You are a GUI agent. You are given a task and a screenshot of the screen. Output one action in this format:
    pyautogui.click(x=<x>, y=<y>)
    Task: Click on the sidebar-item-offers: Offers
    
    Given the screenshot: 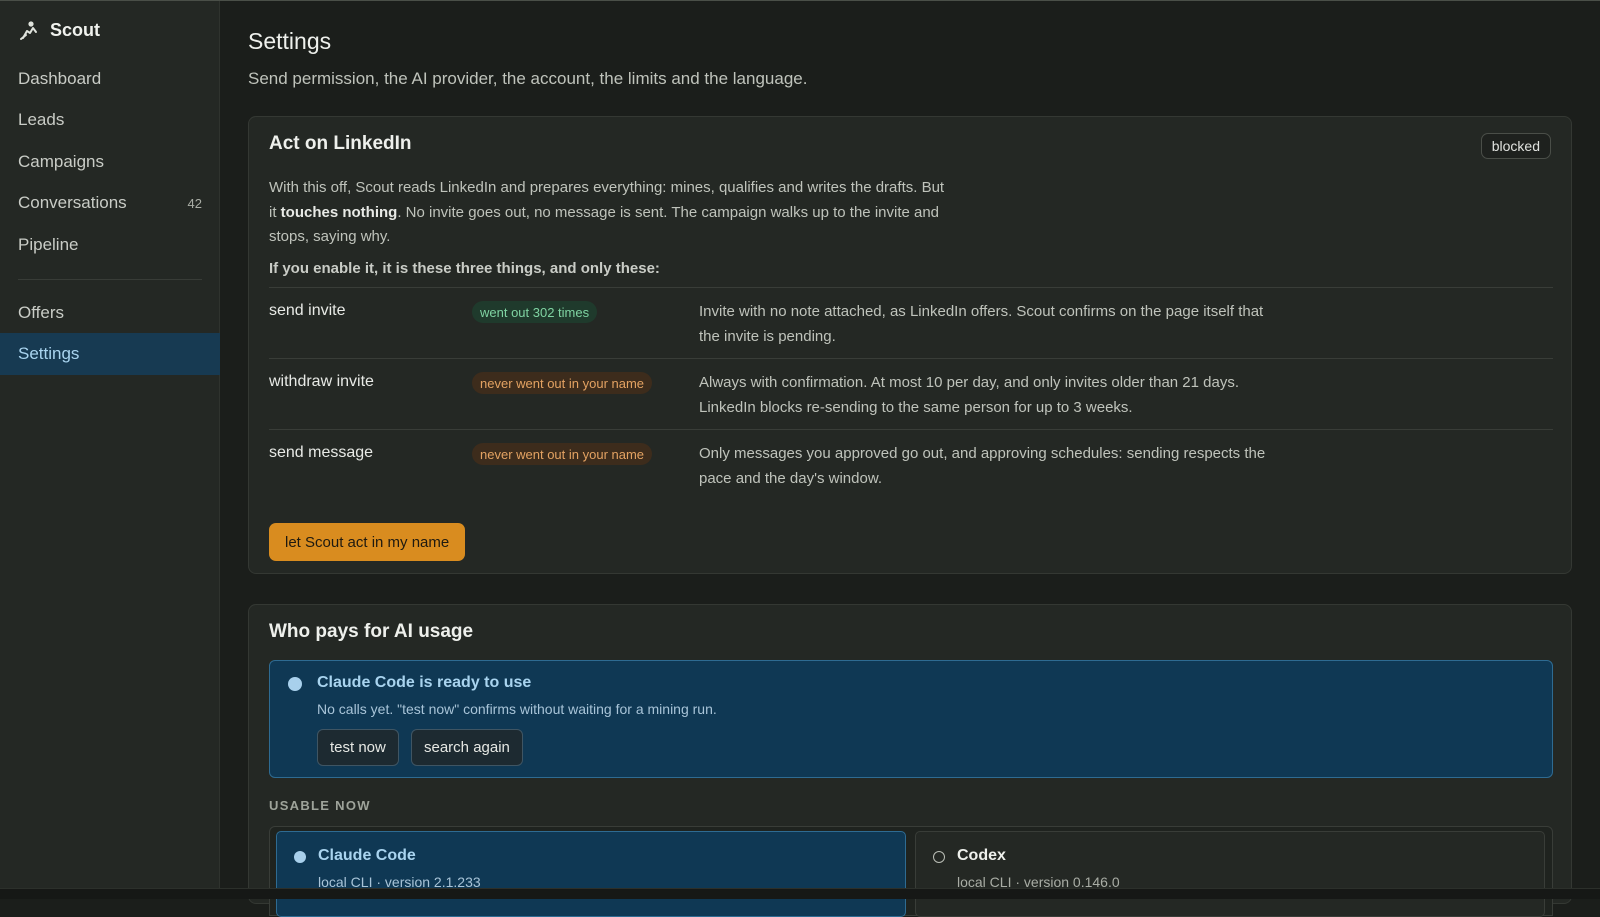 What is the action you would take?
    pyautogui.click(x=110, y=313)
    